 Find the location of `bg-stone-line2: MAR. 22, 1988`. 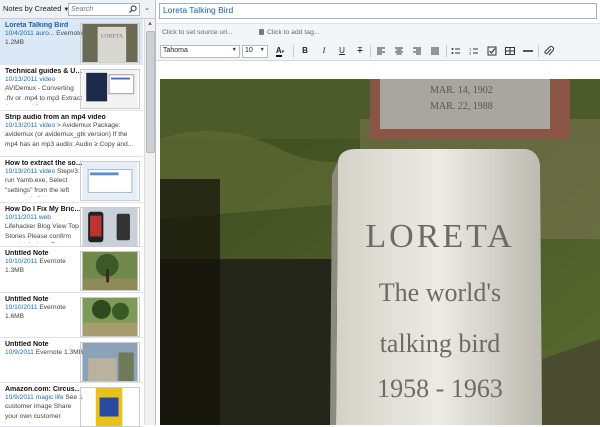

bg-stone-line2: MAR. 22, 1988 is located at coordinates (461, 106).